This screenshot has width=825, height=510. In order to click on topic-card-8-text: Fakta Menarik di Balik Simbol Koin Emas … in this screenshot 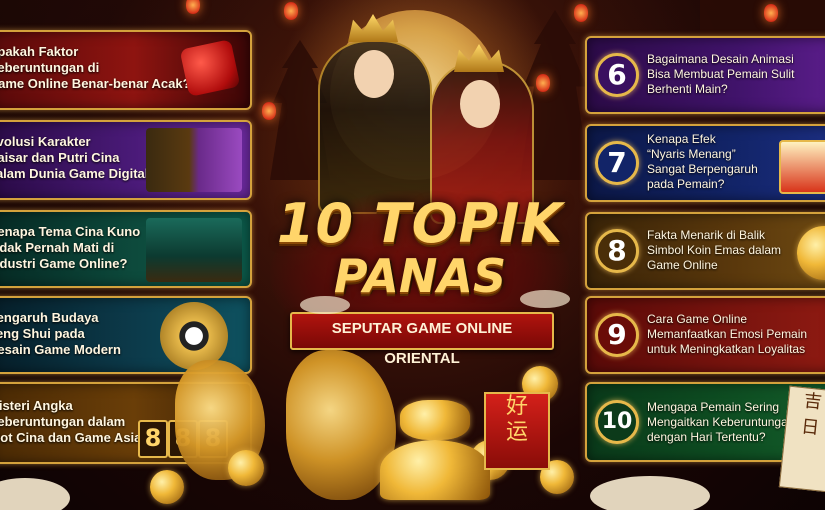, I will do `click(714, 250)`.